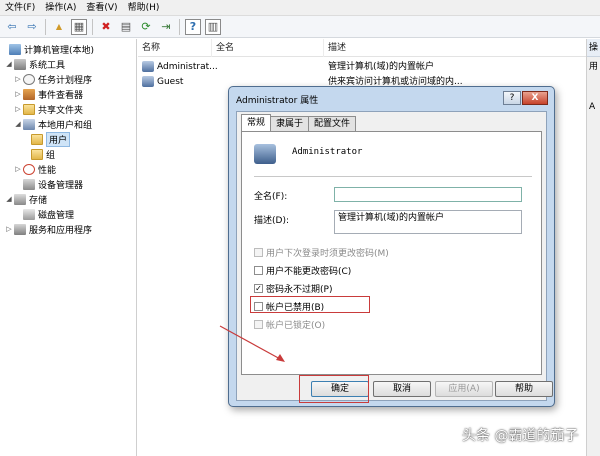 The image size is (600, 456). What do you see at coordinates (593, 247) in the screenshot?
I see `actions-pane: 操 用 A` at bounding box center [593, 247].